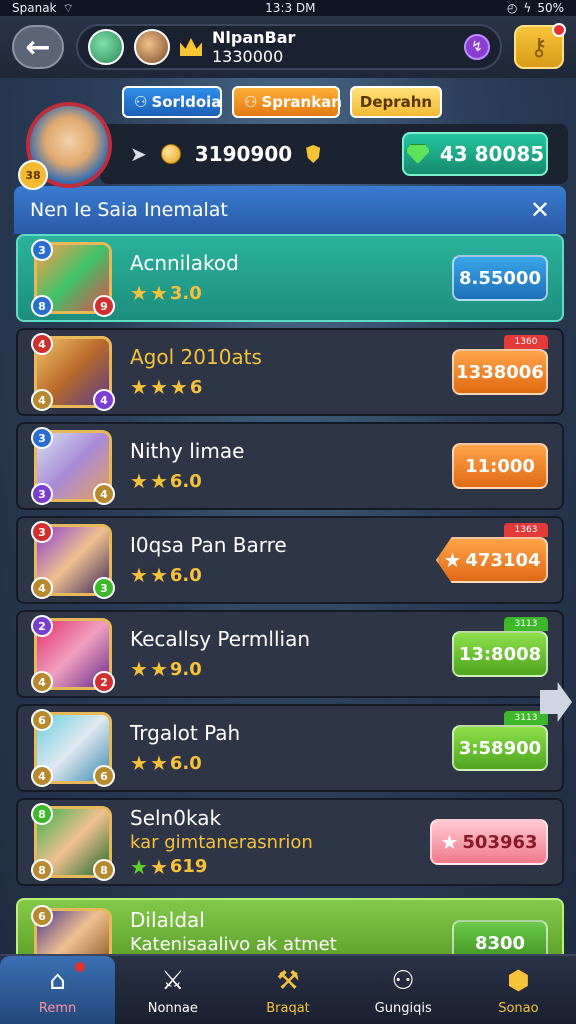 This screenshot has width=576, height=1024. What do you see at coordinates (57, 980) in the screenshot?
I see `home-icon: ⌂` at bounding box center [57, 980].